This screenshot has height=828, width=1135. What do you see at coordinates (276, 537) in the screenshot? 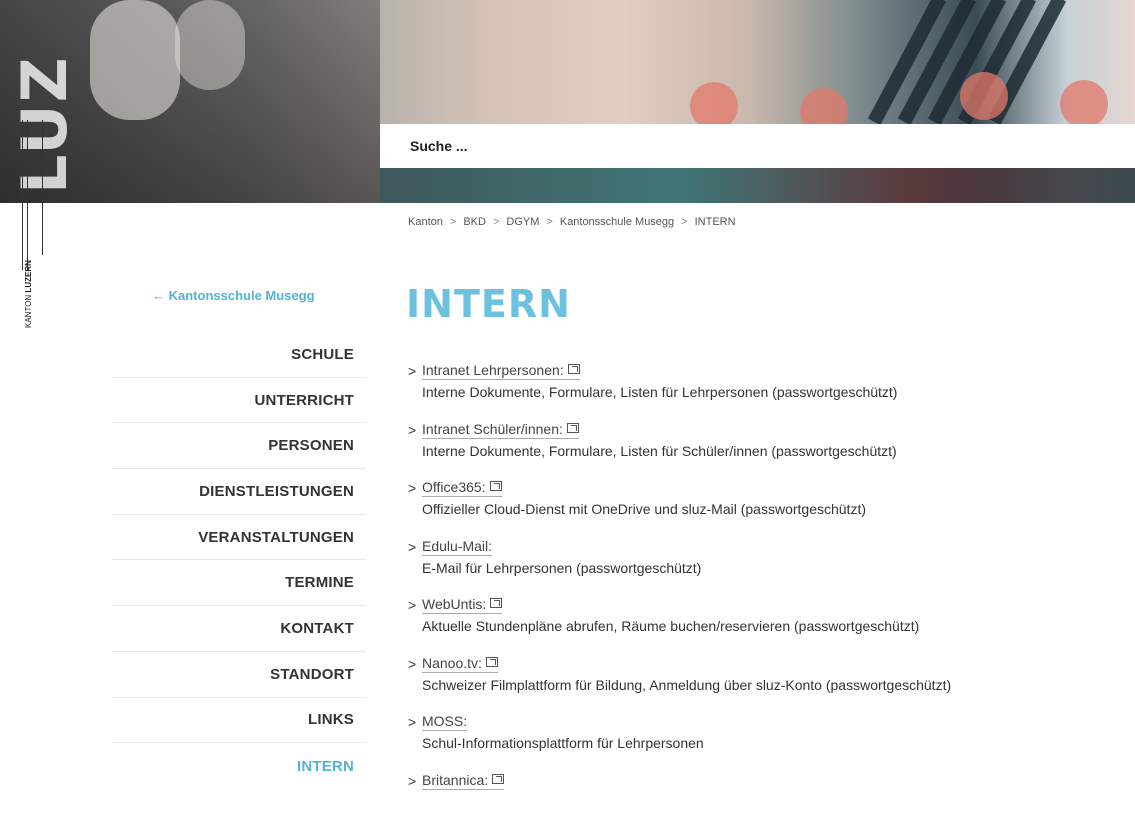
I see `sidebar-link: VERANSTALTUNGEN` at bounding box center [276, 537].